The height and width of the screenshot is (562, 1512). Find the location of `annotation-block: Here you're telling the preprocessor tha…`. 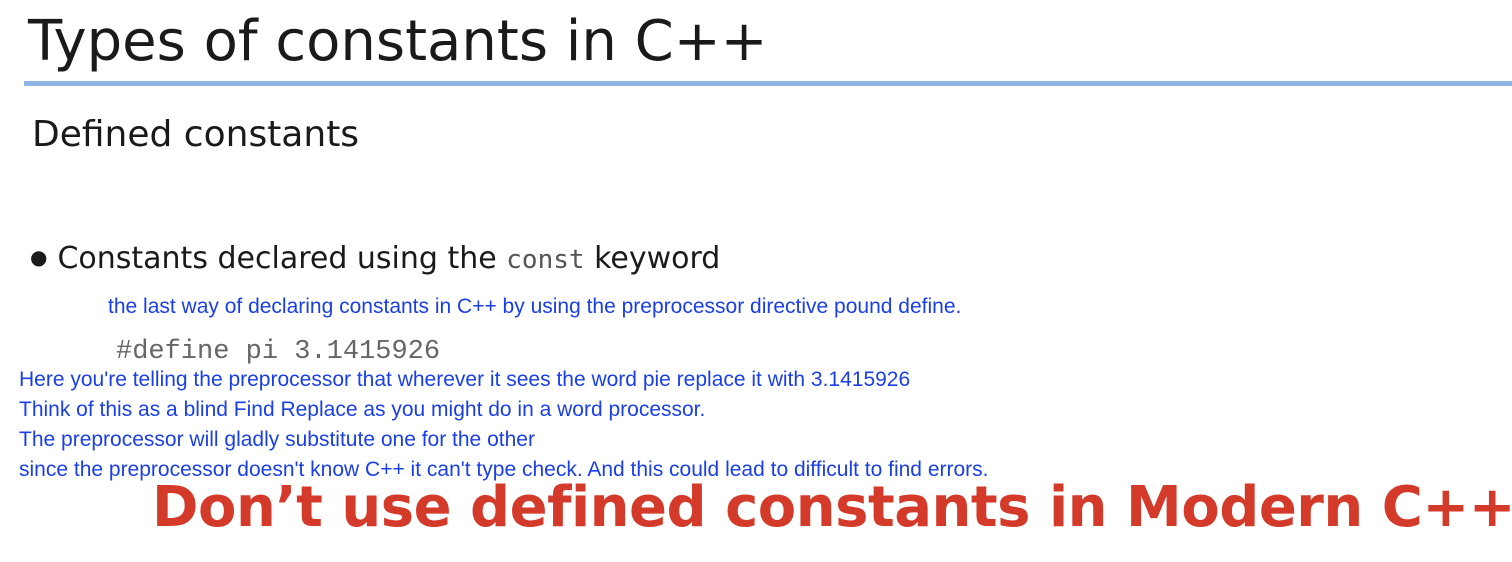

annotation-block: Here you're telling the preprocessor tha… is located at coordinates (504, 425).